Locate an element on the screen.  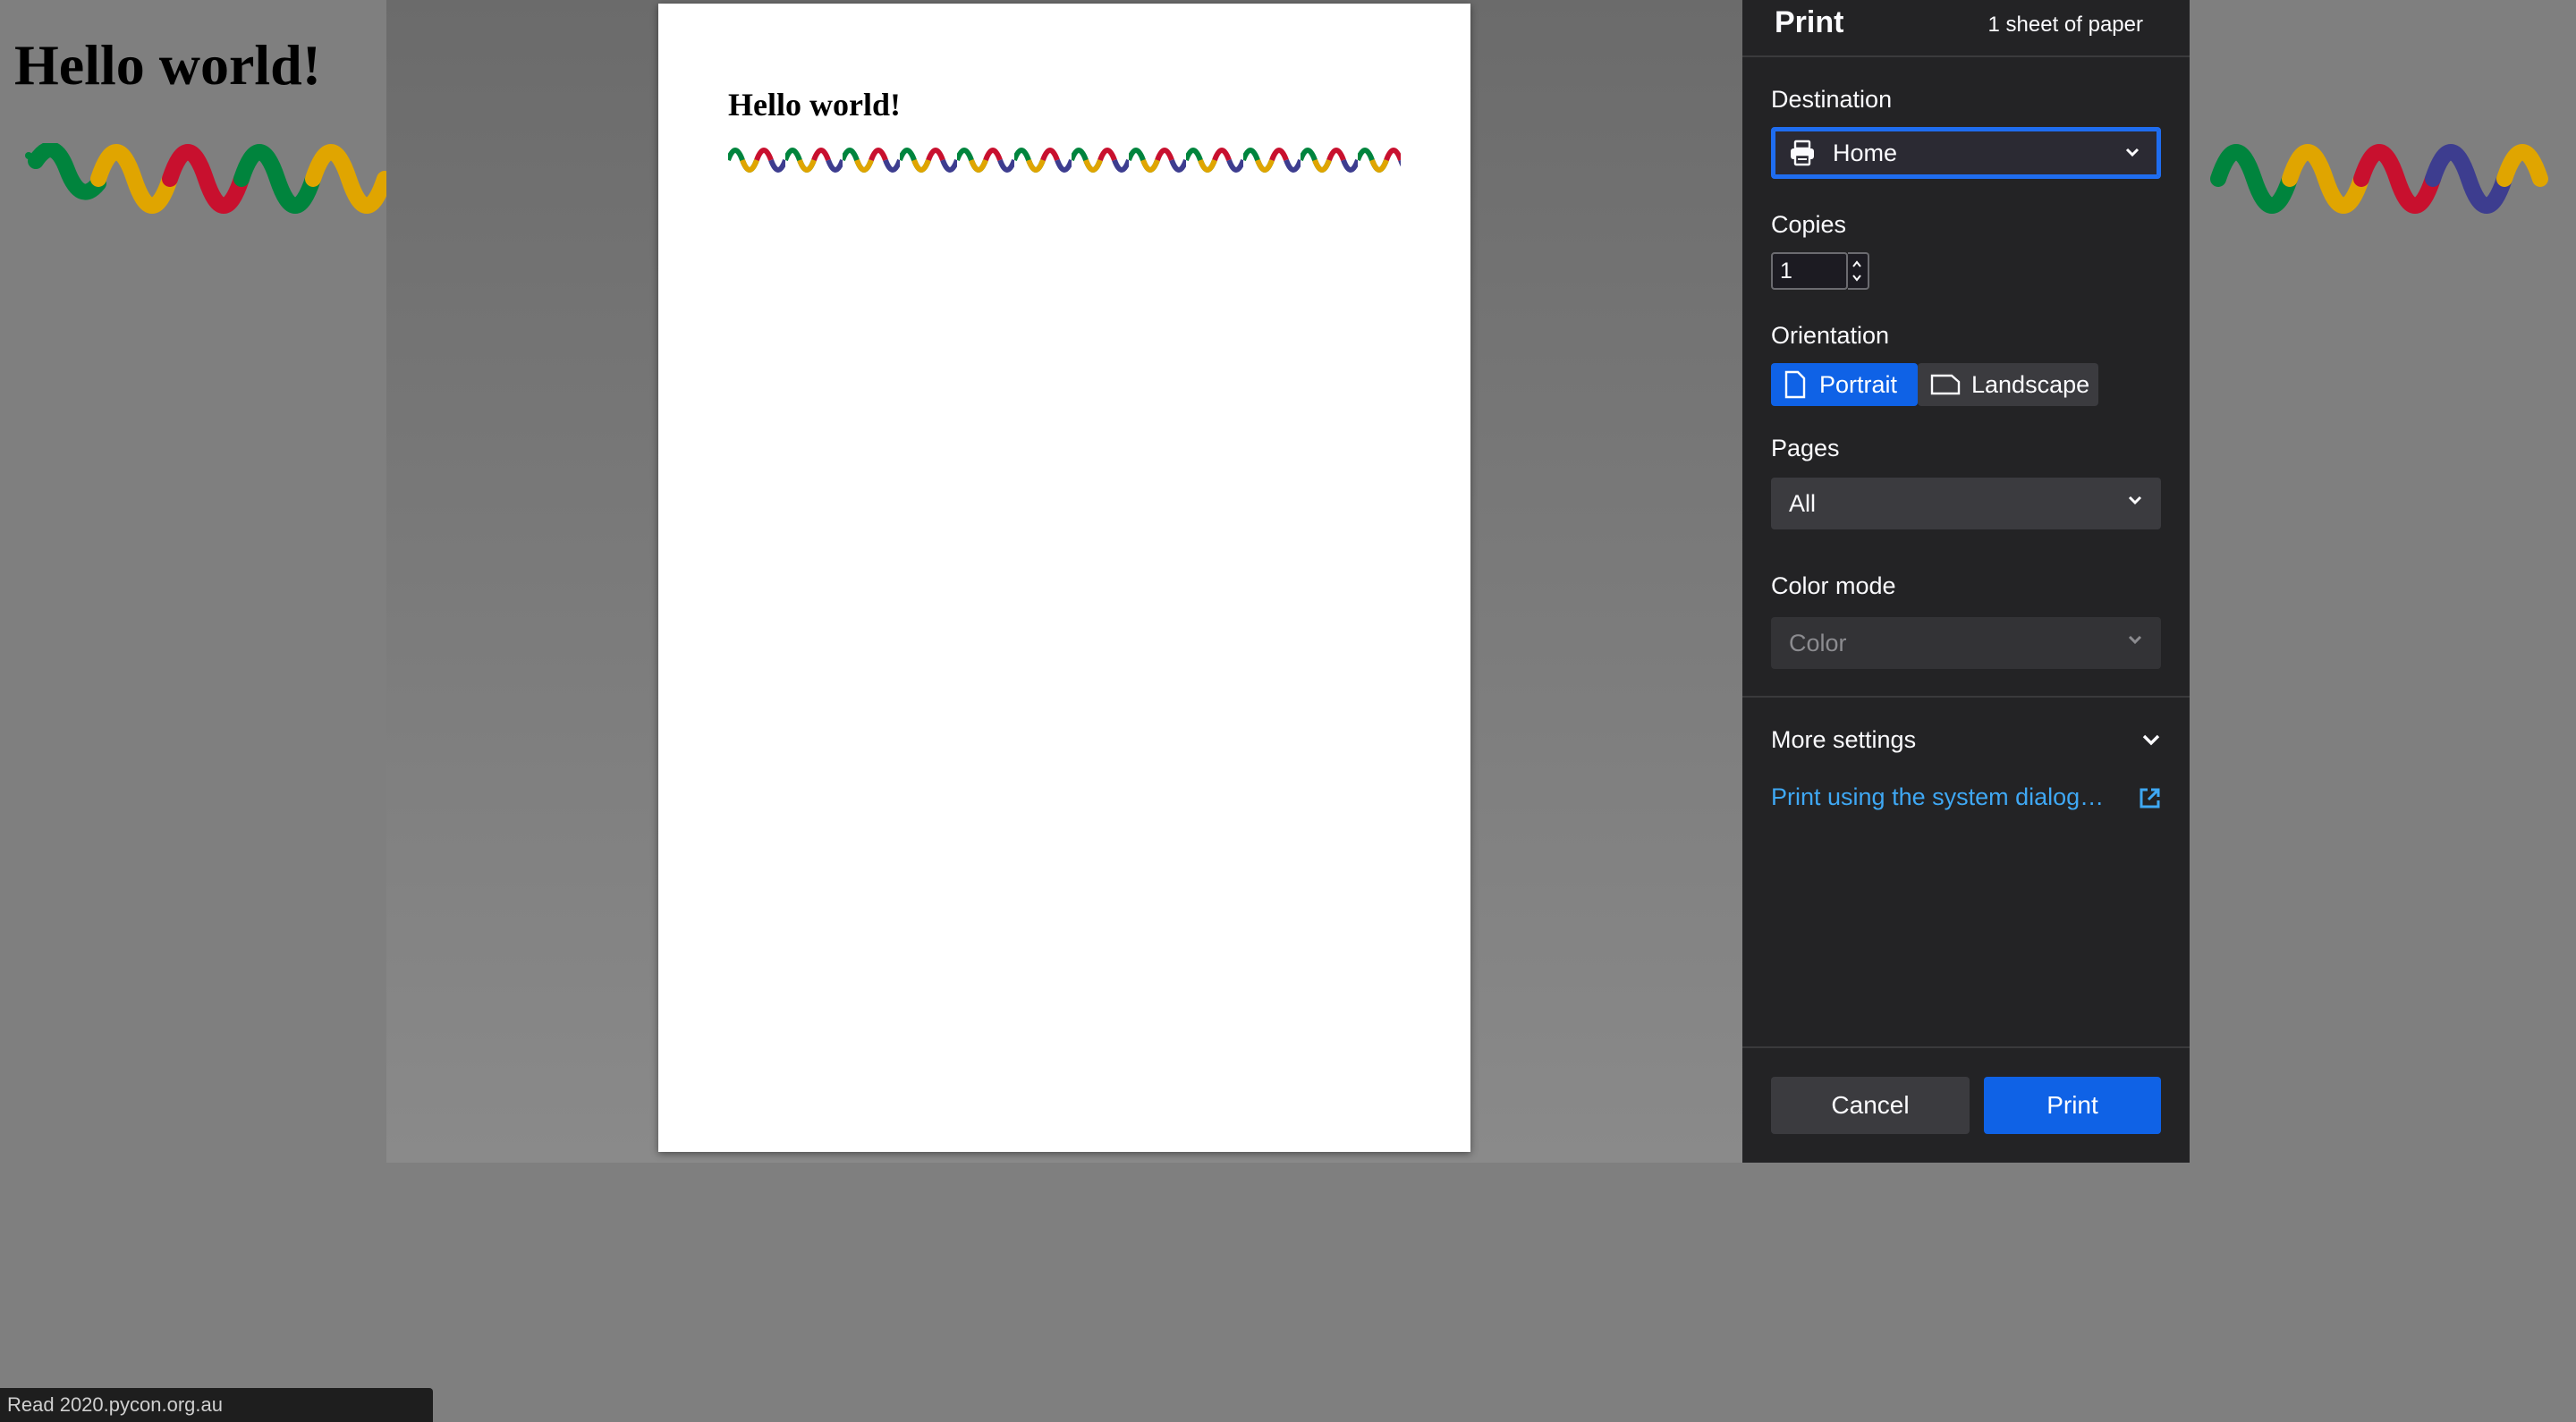
page-heading: Hello world! is located at coordinates (168, 65).